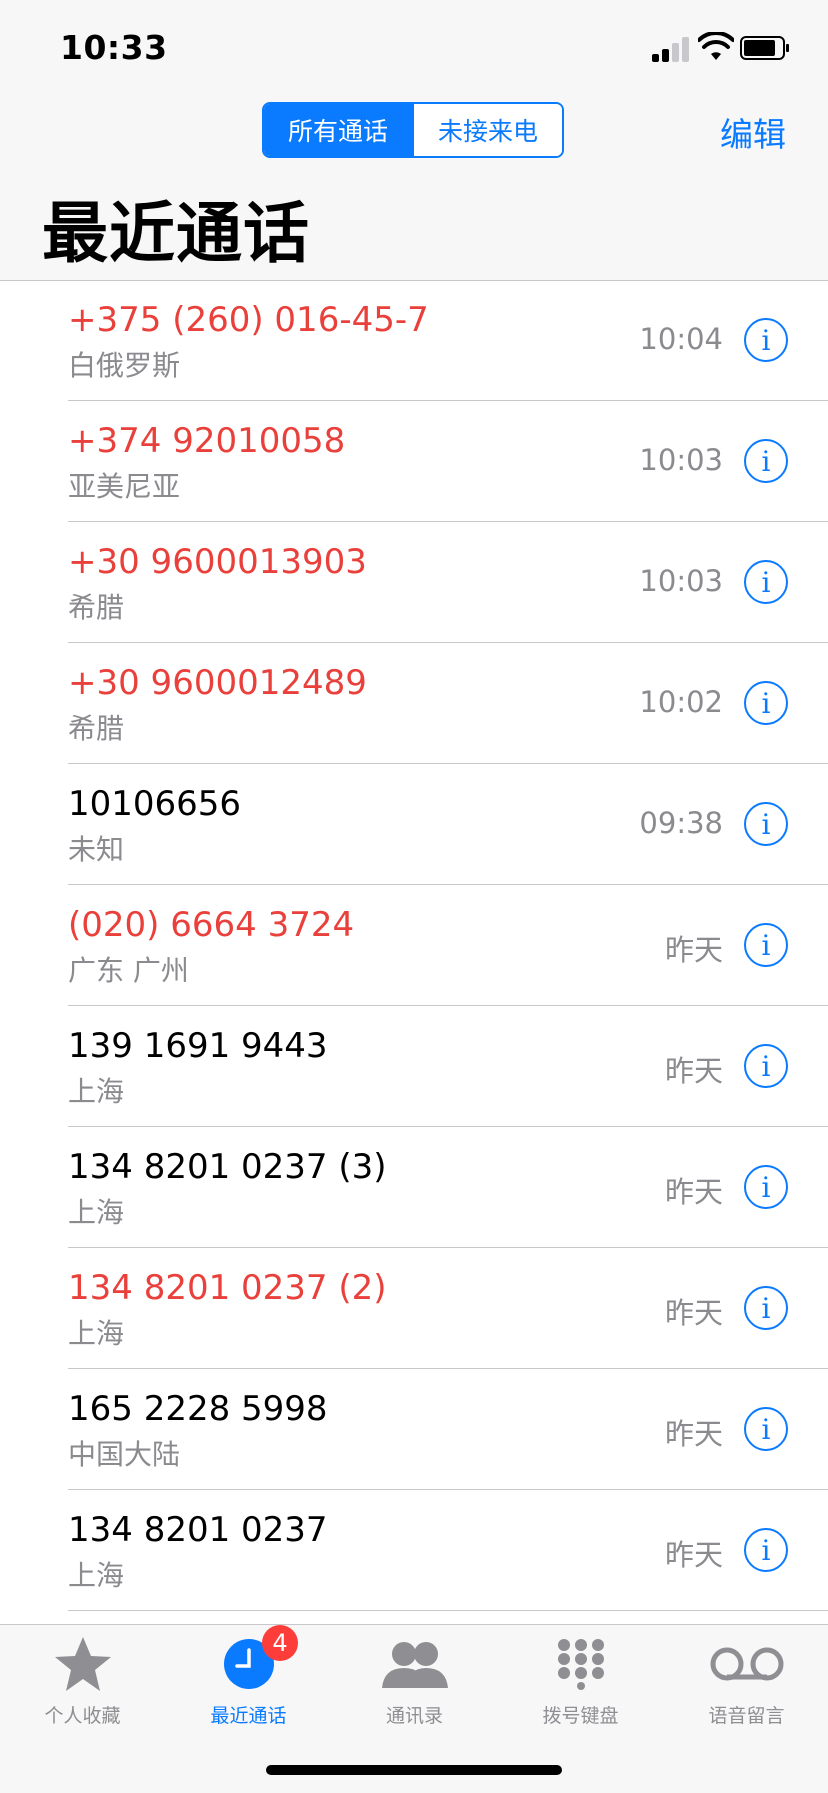 Image resolution: width=828 pixels, height=1793 pixels. What do you see at coordinates (248, 1716) in the screenshot?
I see `tab-label: 最近通话` at bounding box center [248, 1716].